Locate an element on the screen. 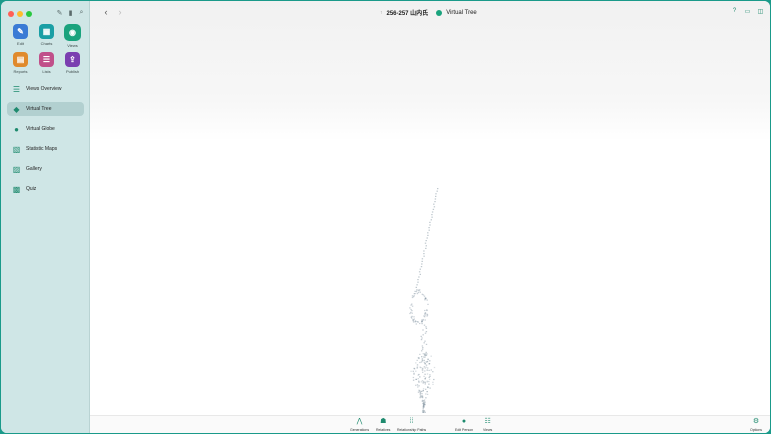  close-window-button is located at coordinates (11, 14).